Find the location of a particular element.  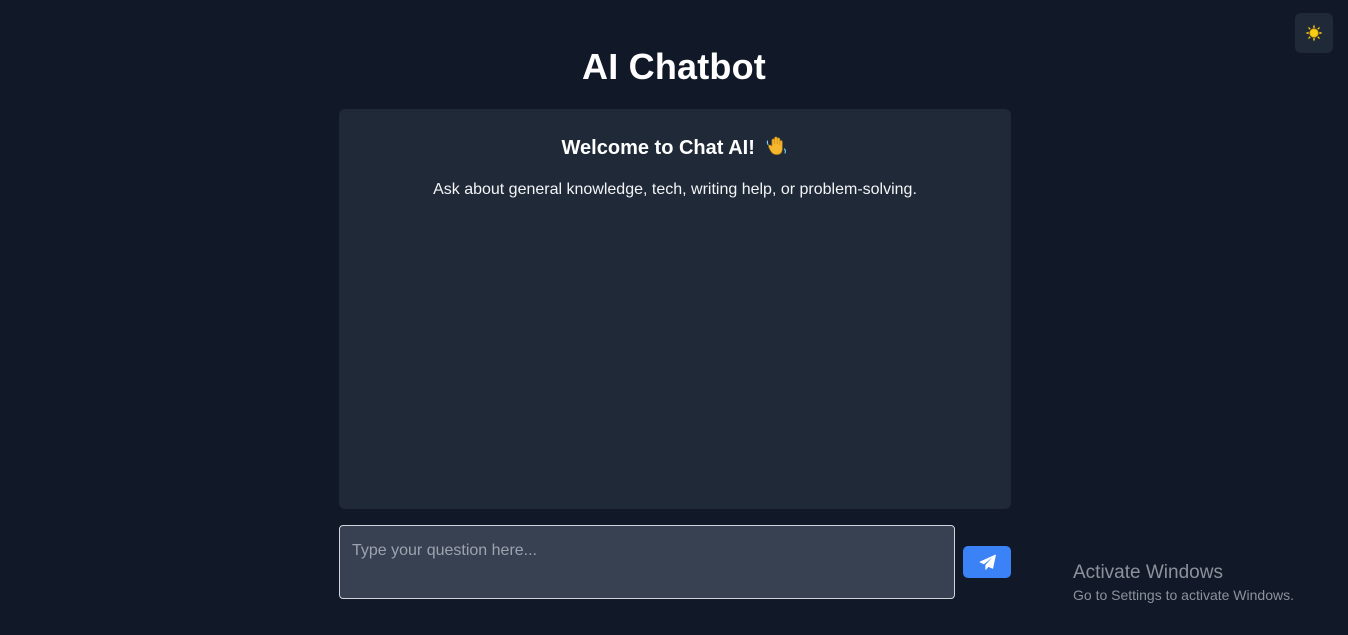

send-button is located at coordinates (987, 562).